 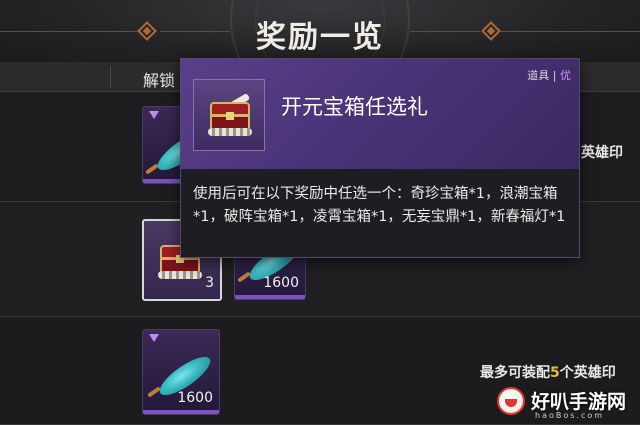 What do you see at coordinates (511, 401) in the screenshot?
I see `watermark-logo-icon` at bounding box center [511, 401].